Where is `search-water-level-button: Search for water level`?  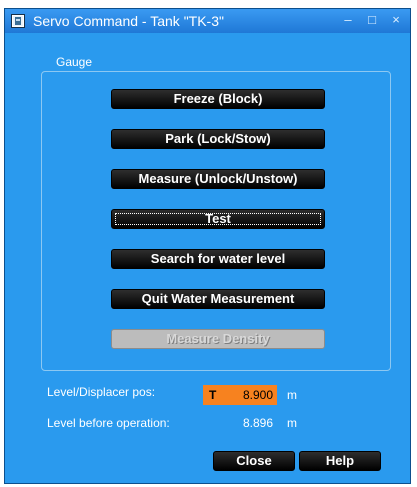 search-water-level-button: Search for water level is located at coordinates (218, 259).